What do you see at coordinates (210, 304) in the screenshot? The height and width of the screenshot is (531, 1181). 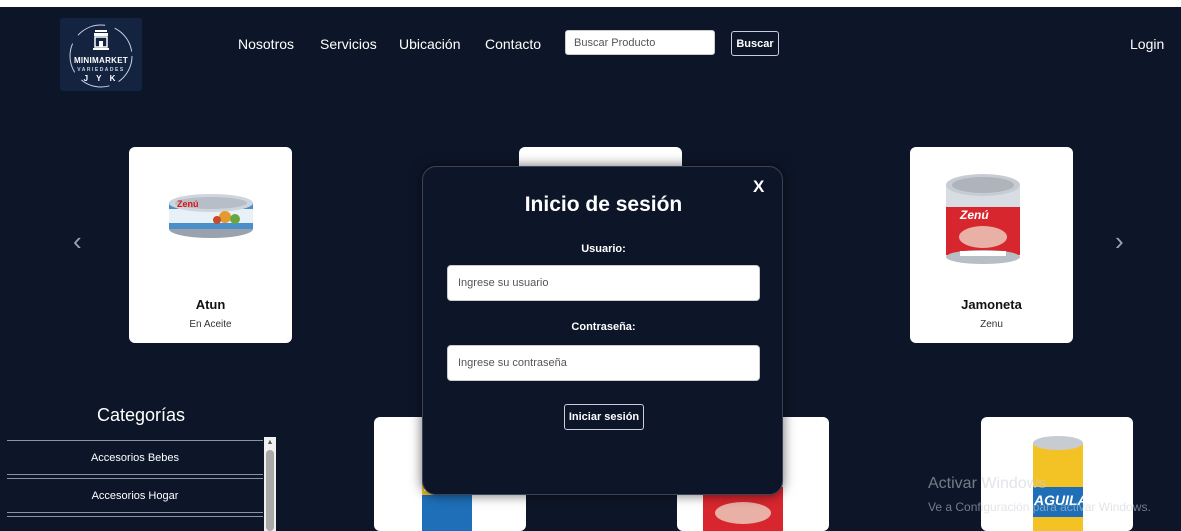 I see `product-title: Atun` at bounding box center [210, 304].